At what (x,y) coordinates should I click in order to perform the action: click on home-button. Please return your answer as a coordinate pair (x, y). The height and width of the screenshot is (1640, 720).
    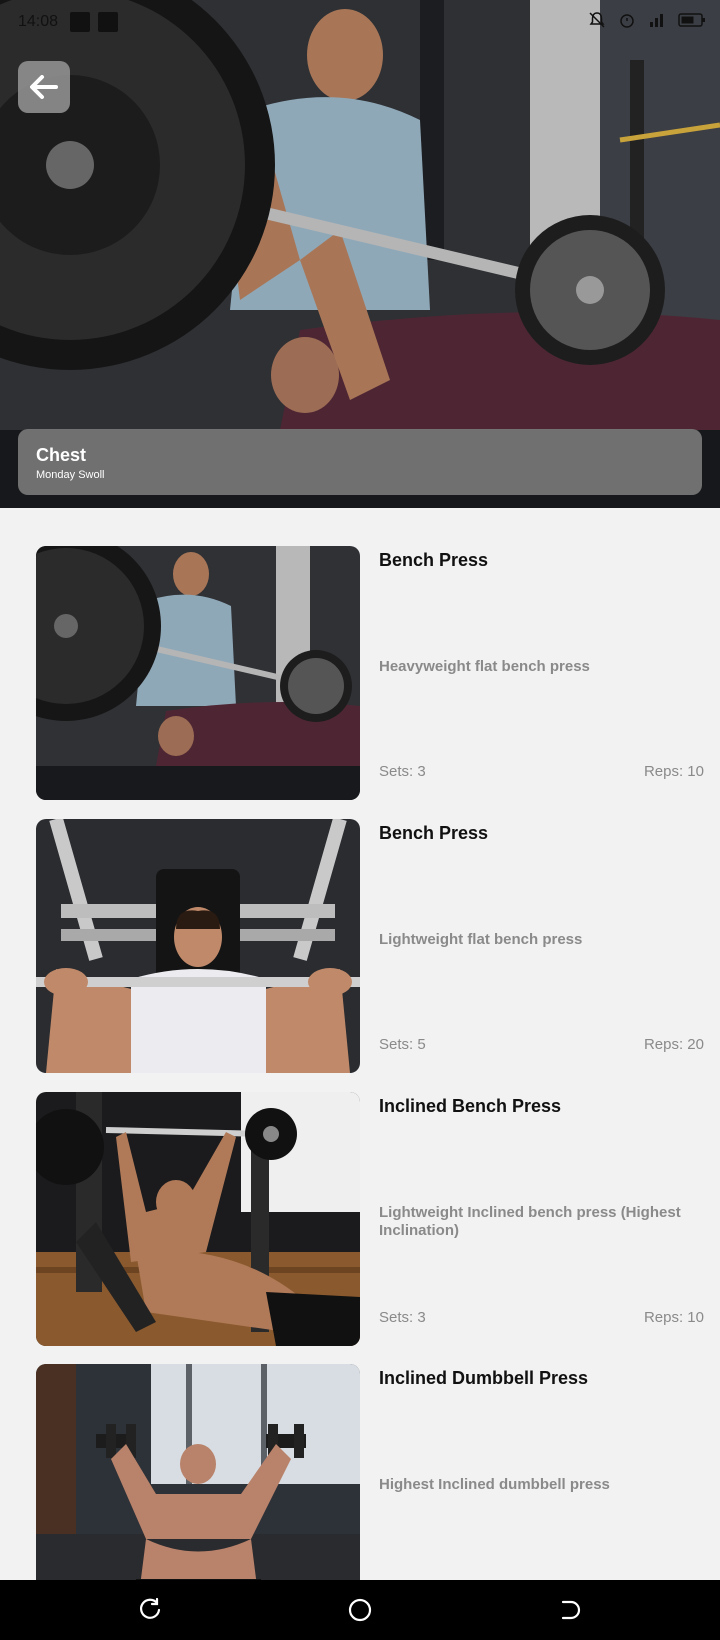
    Looking at the image, I should click on (360, 1610).